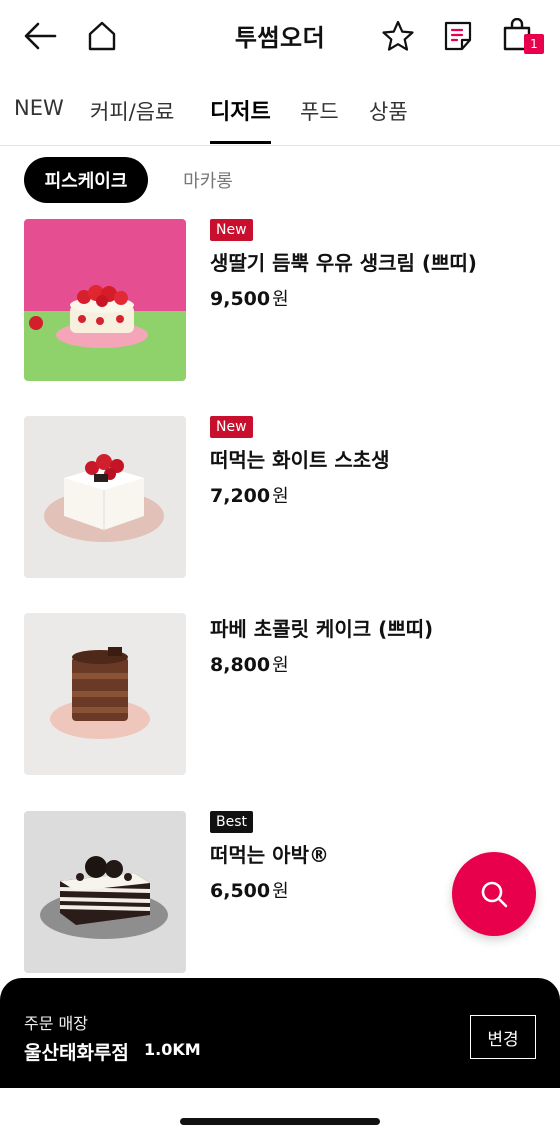  Describe the element at coordinates (280, 117) in the screenshot. I see `category-tabs: NEW 커피/음료 디저트 푸드 상품` at that location.